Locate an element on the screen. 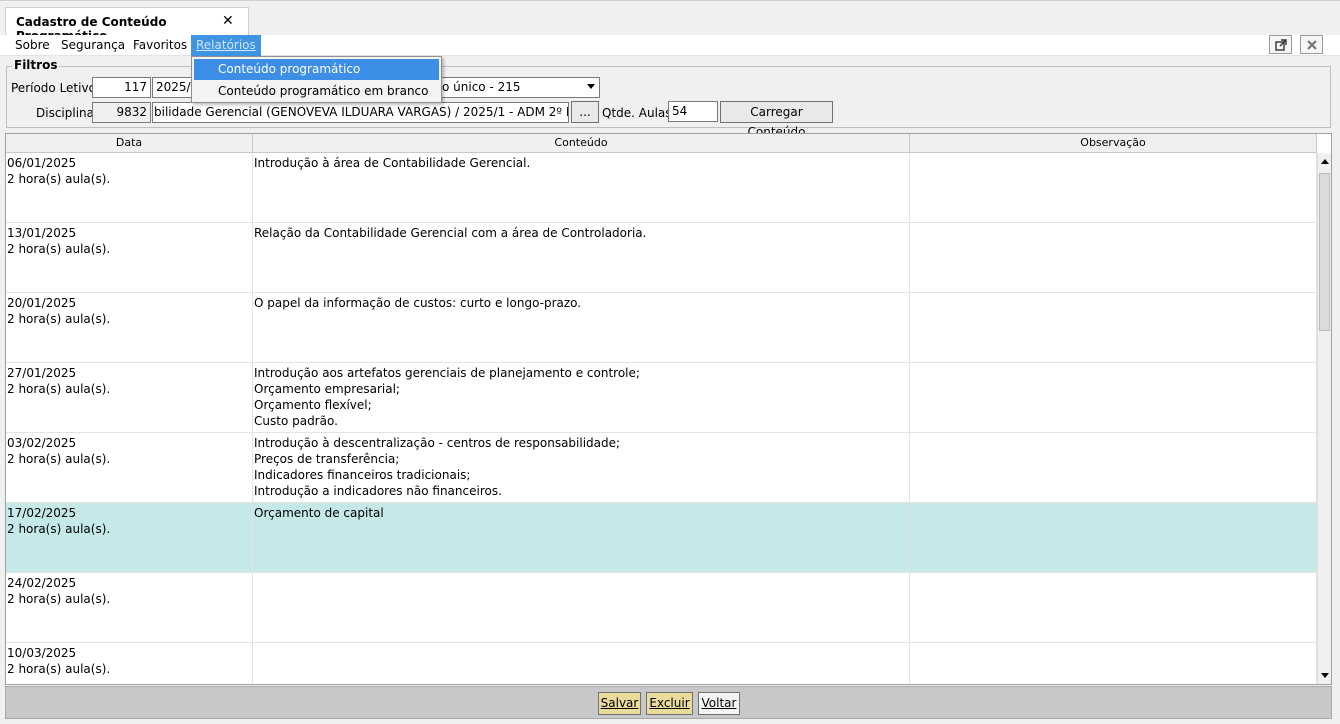  voltar-label: Voltar is located at coordinates (719, 703).